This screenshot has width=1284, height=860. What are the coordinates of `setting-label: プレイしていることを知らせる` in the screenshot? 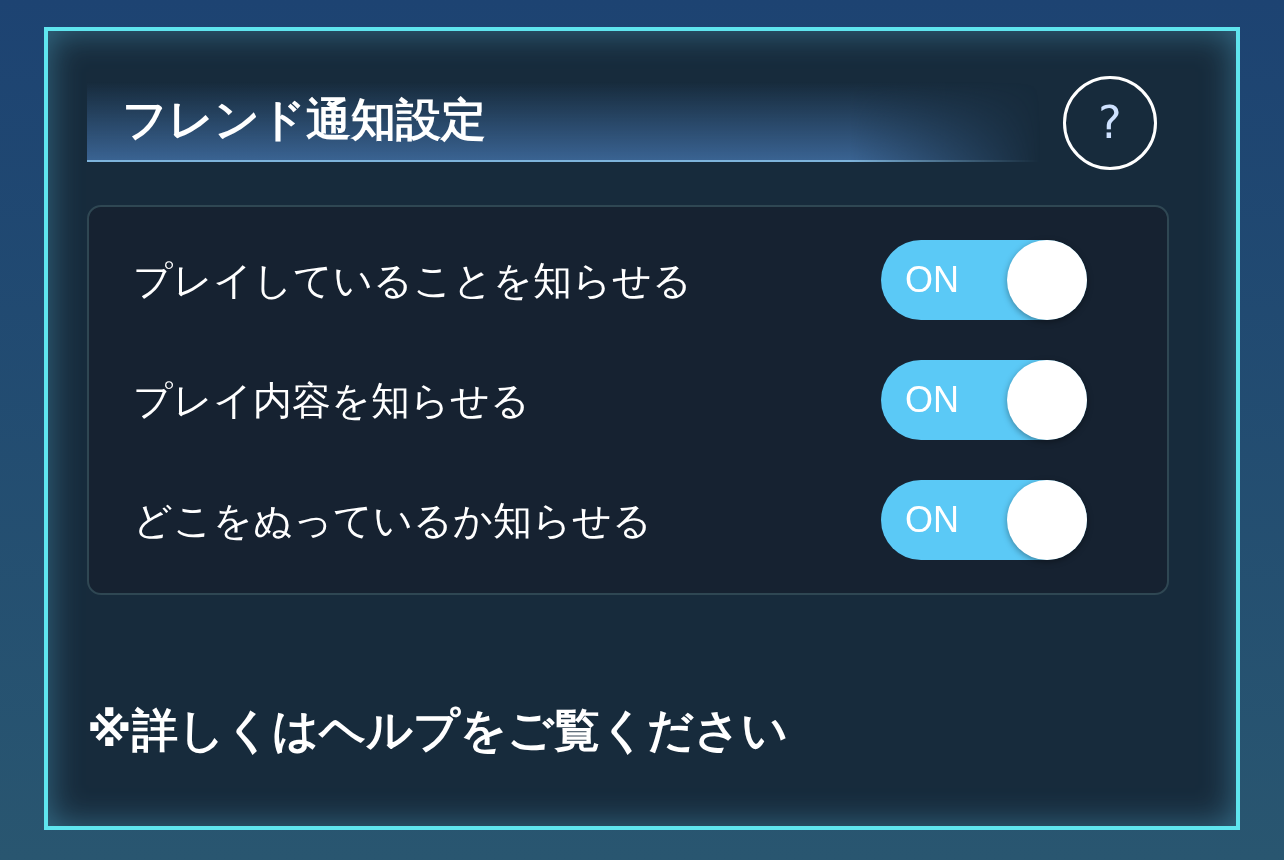 It's located at (412, 280).